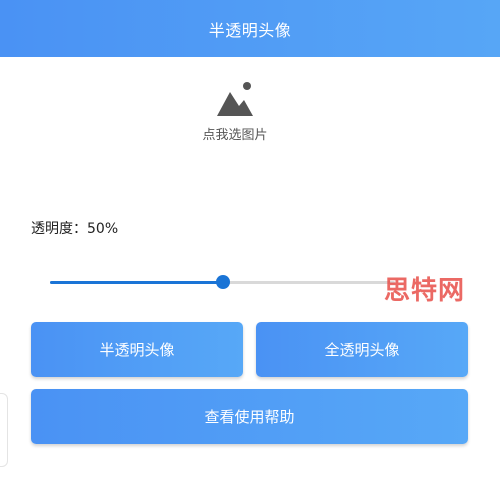 This screenshot has width=500, height=495. I want to click on semi-transparent-avatar-button: 半透明头像, so click(137, 349).